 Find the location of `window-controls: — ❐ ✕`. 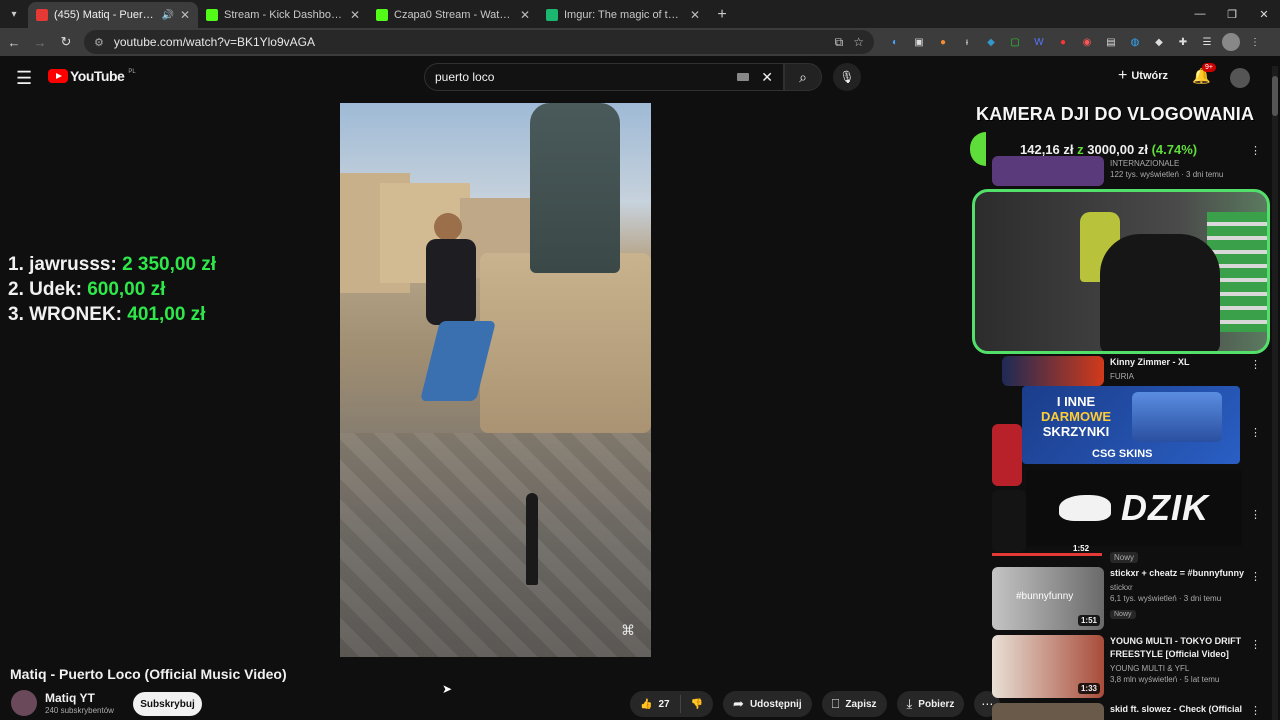

window-controls: — ❐ ✕ is located at coordinates (1232, 14).